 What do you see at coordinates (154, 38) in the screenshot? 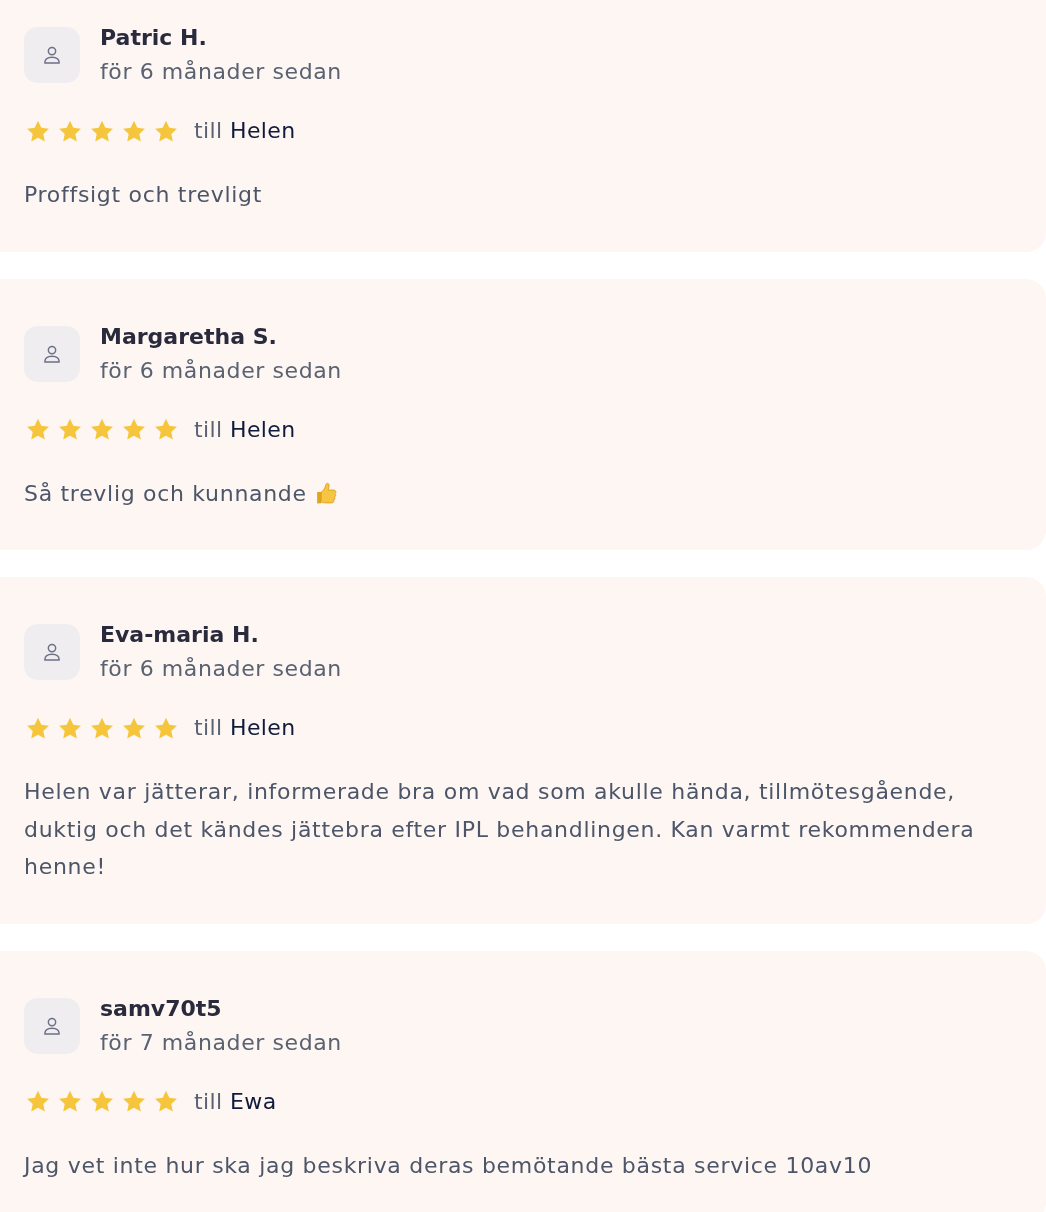
I see `reviewer-name: Patric H.` at bounding box center [154, 38].